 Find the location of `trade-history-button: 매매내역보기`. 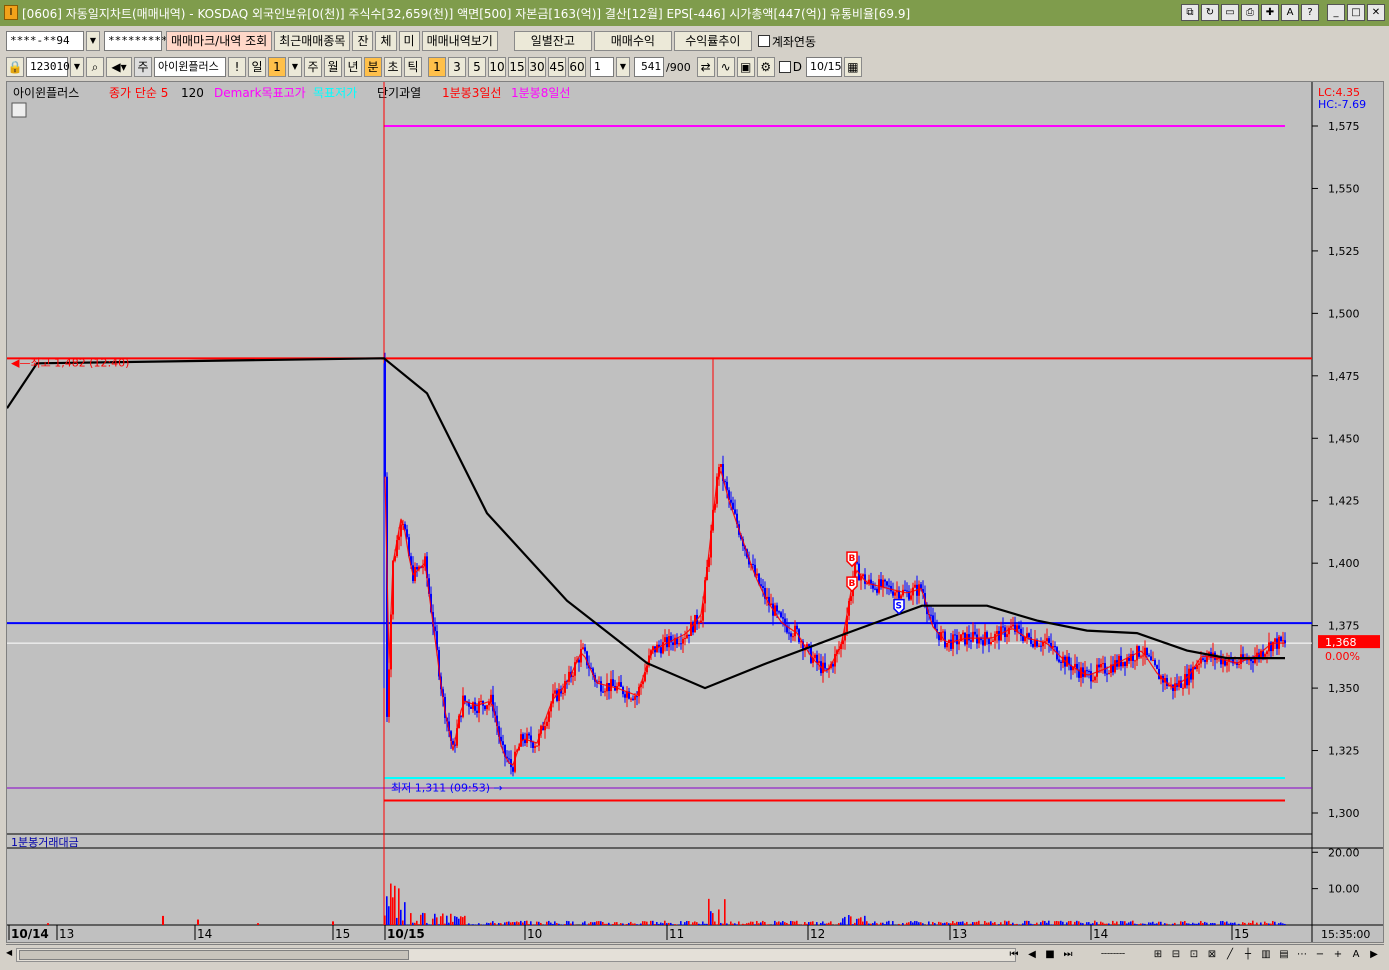

trade-history-button: 매매내역보기 is located at coordinates (459, 41).